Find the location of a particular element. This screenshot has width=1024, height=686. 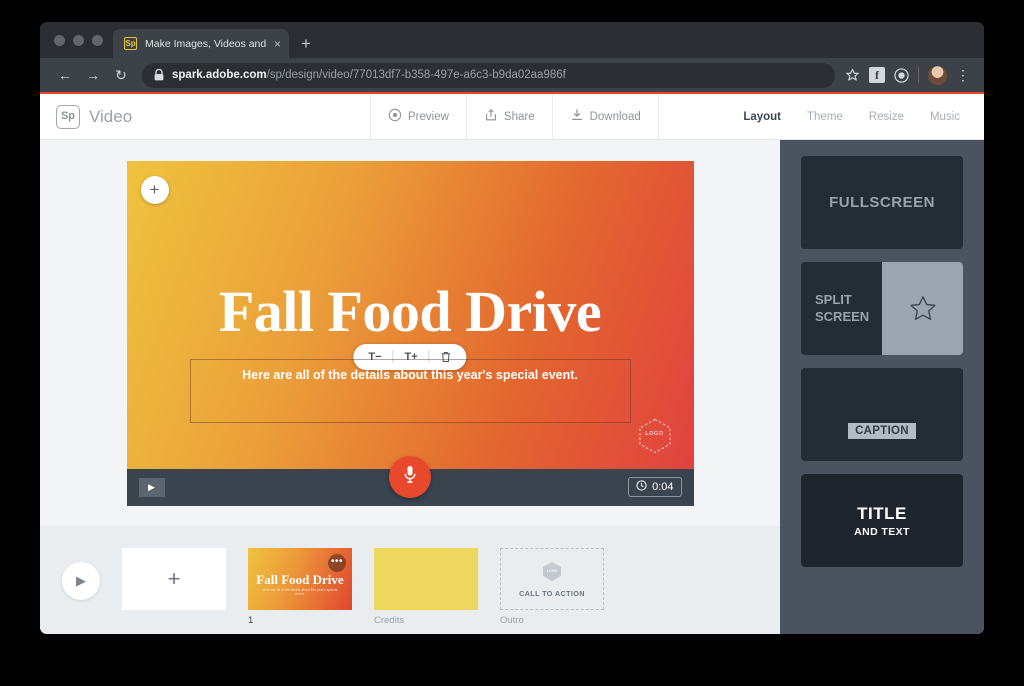

url-domain: spark.adobe.com is located at coordinates (219, 75).